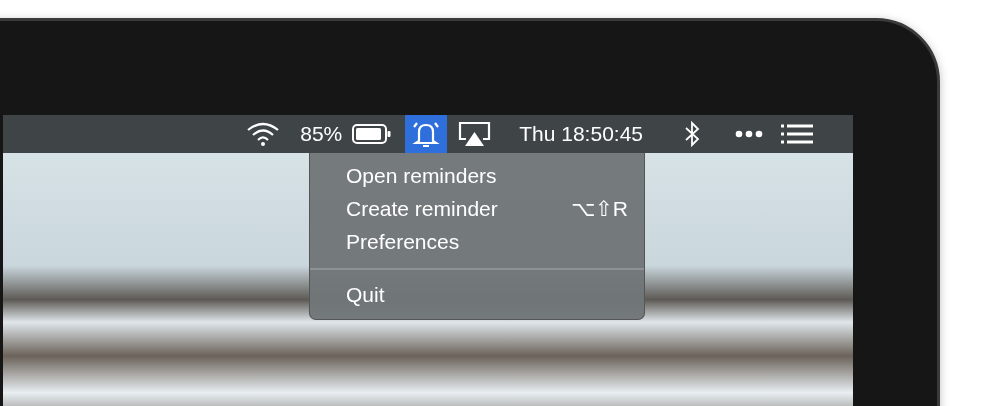  Describe the element at coordinates (372, 134) in the screenshot. I see `battery-icon` at that location.